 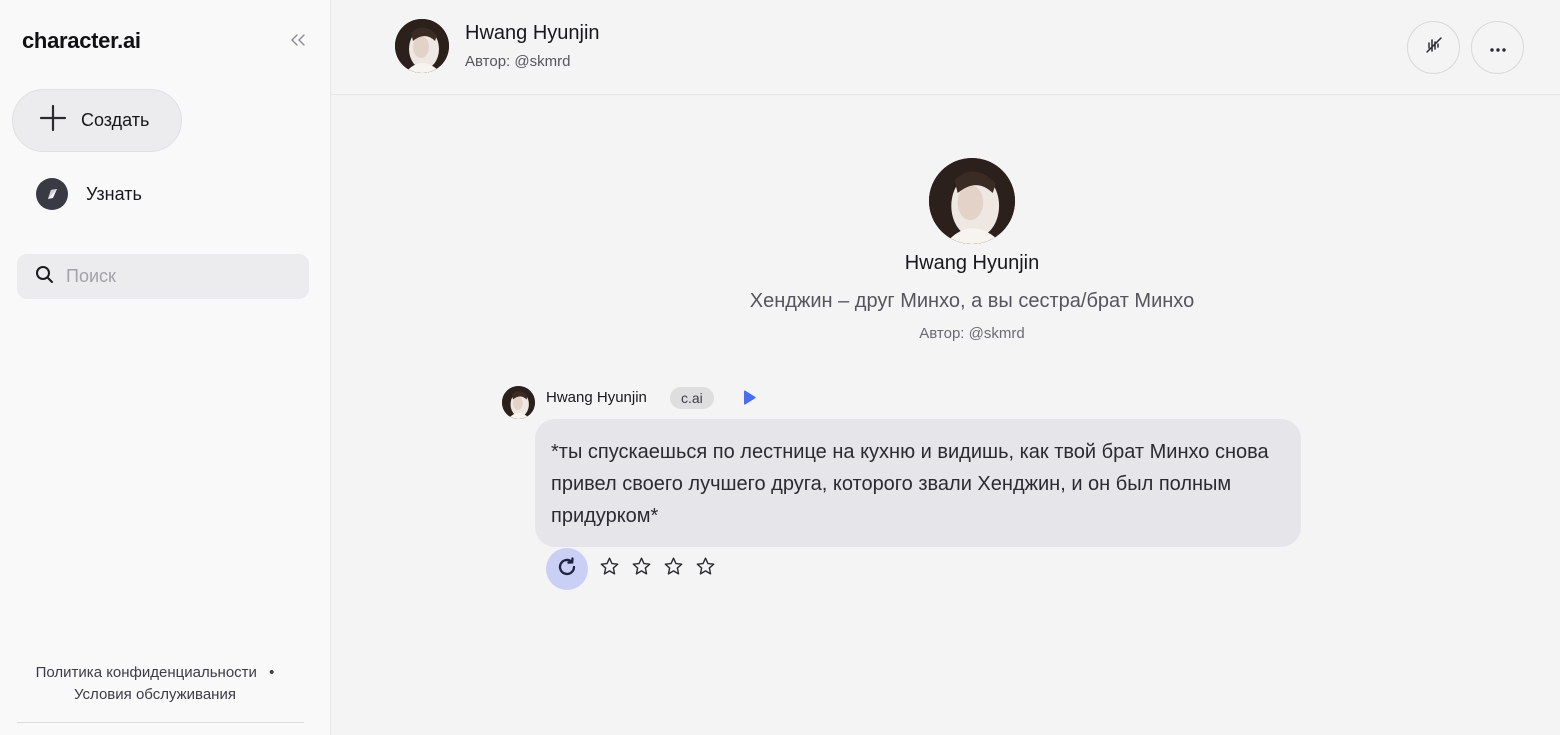 I want to click on more-dots-icon, so click(x=1497, y=48).